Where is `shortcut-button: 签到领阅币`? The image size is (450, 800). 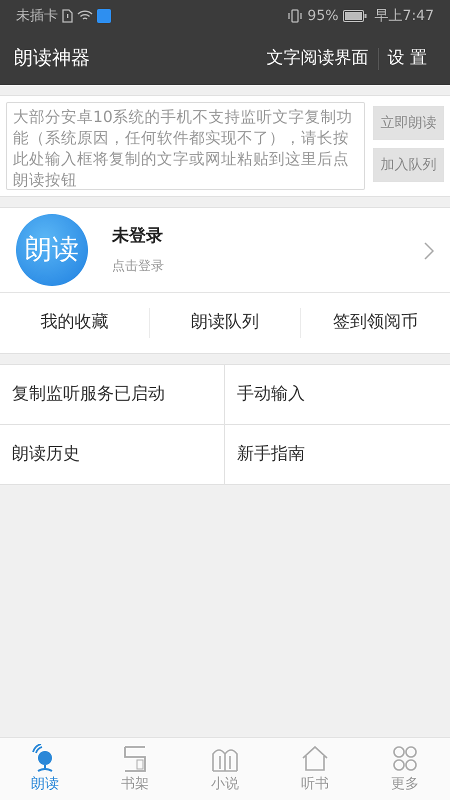 shortcut-button: 签到领阅币 is located at coordinates (375, 323).